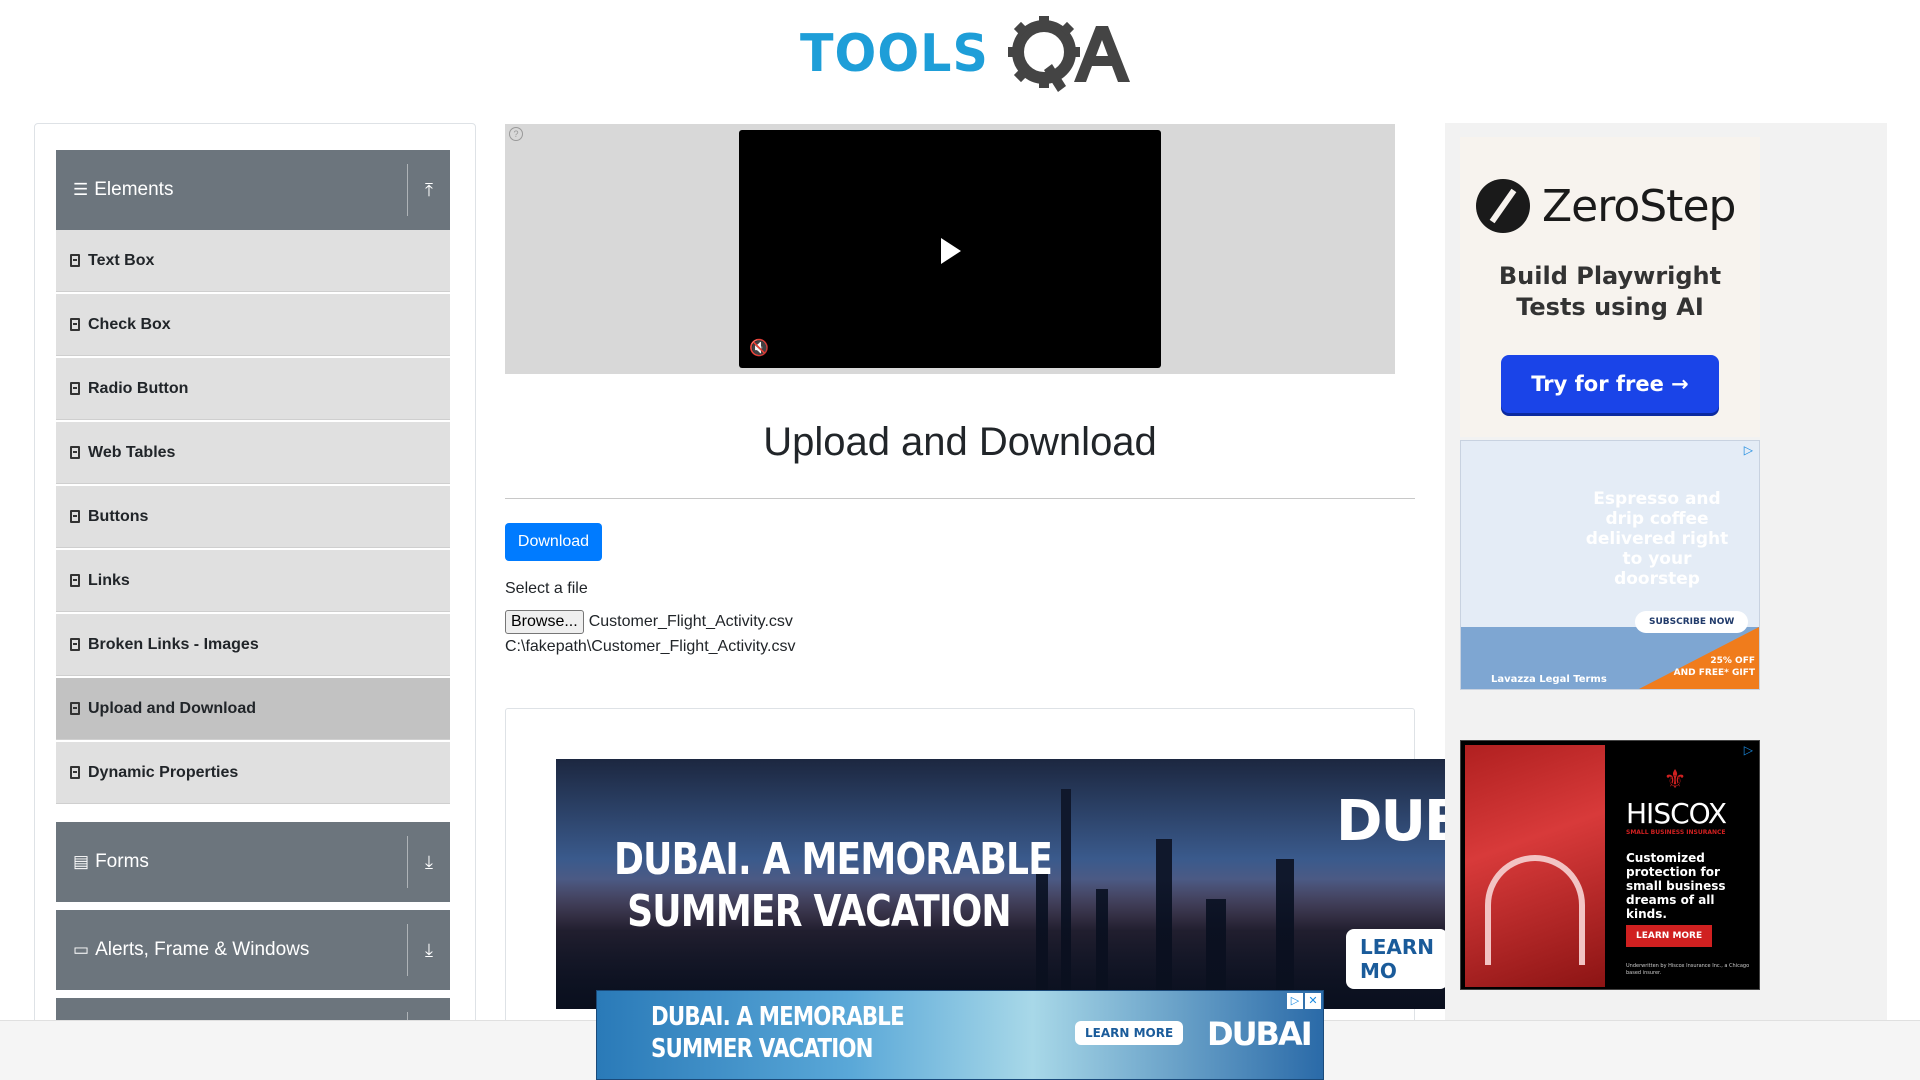 This screenshot has width=1920, height=1080. I want to click on page-title: Upload and Download, so click(960, 442).